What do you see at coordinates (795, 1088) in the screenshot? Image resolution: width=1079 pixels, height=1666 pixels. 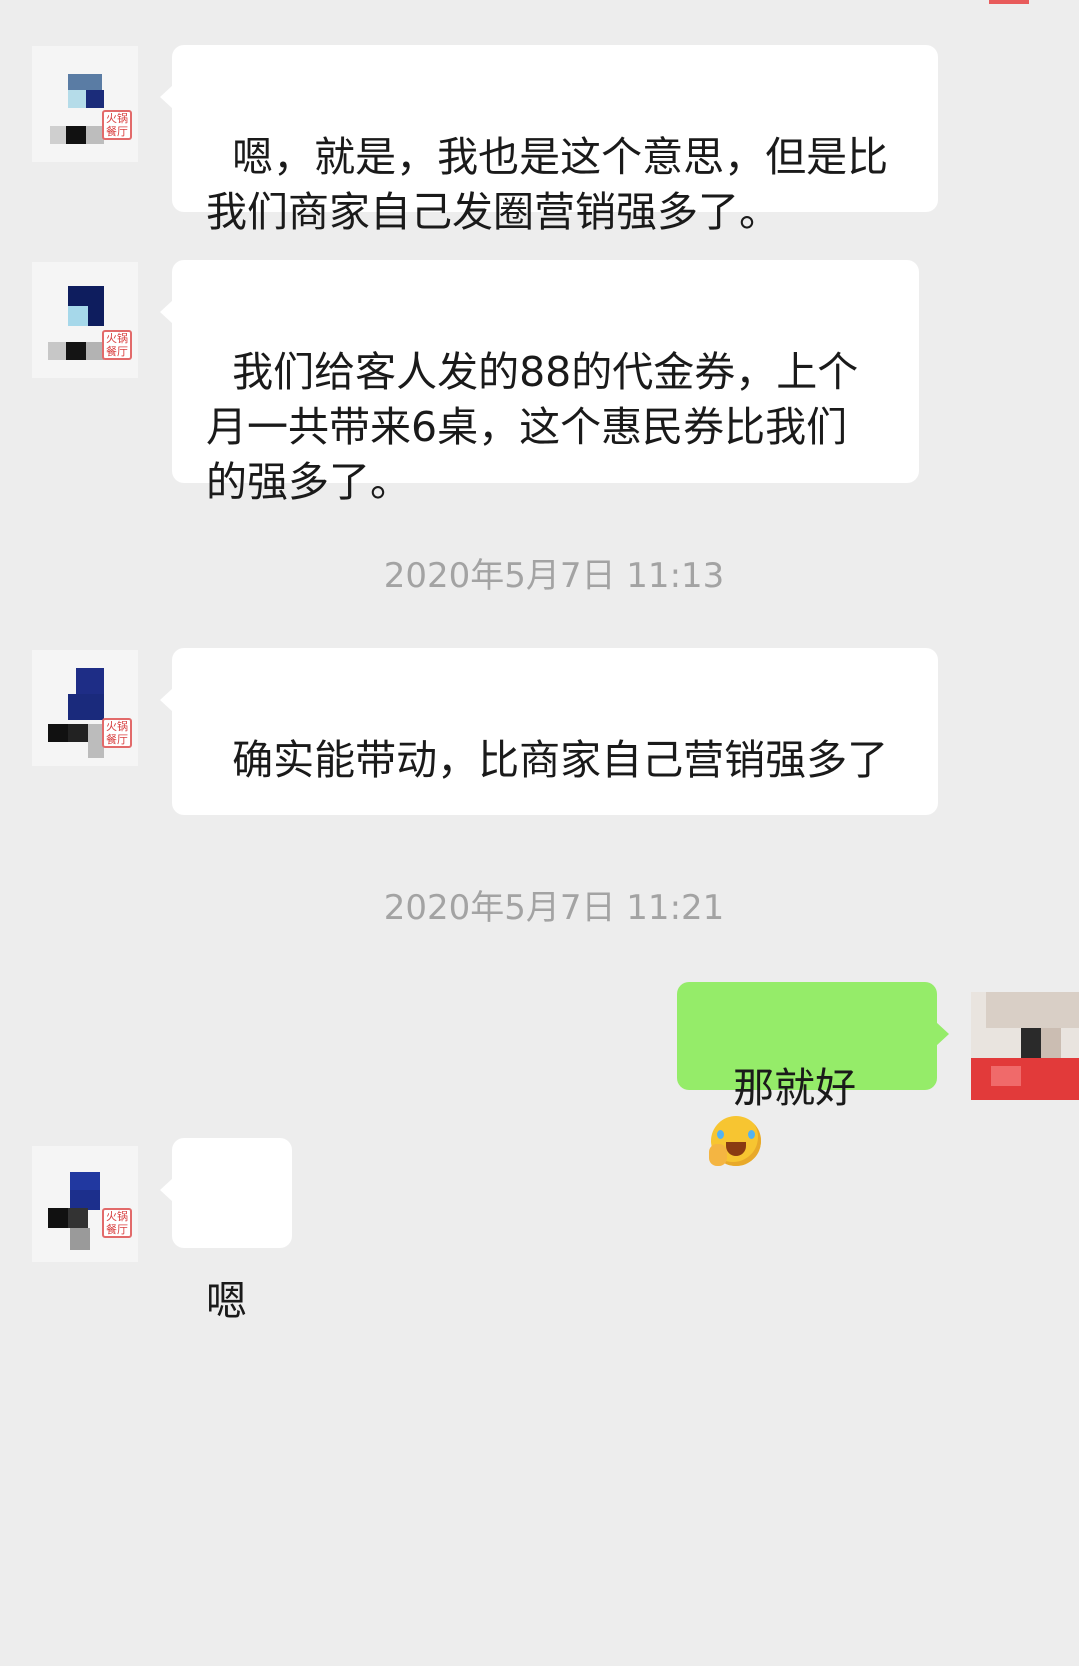 I see `message-text: 那就好` at bounding box center [795, 1088].